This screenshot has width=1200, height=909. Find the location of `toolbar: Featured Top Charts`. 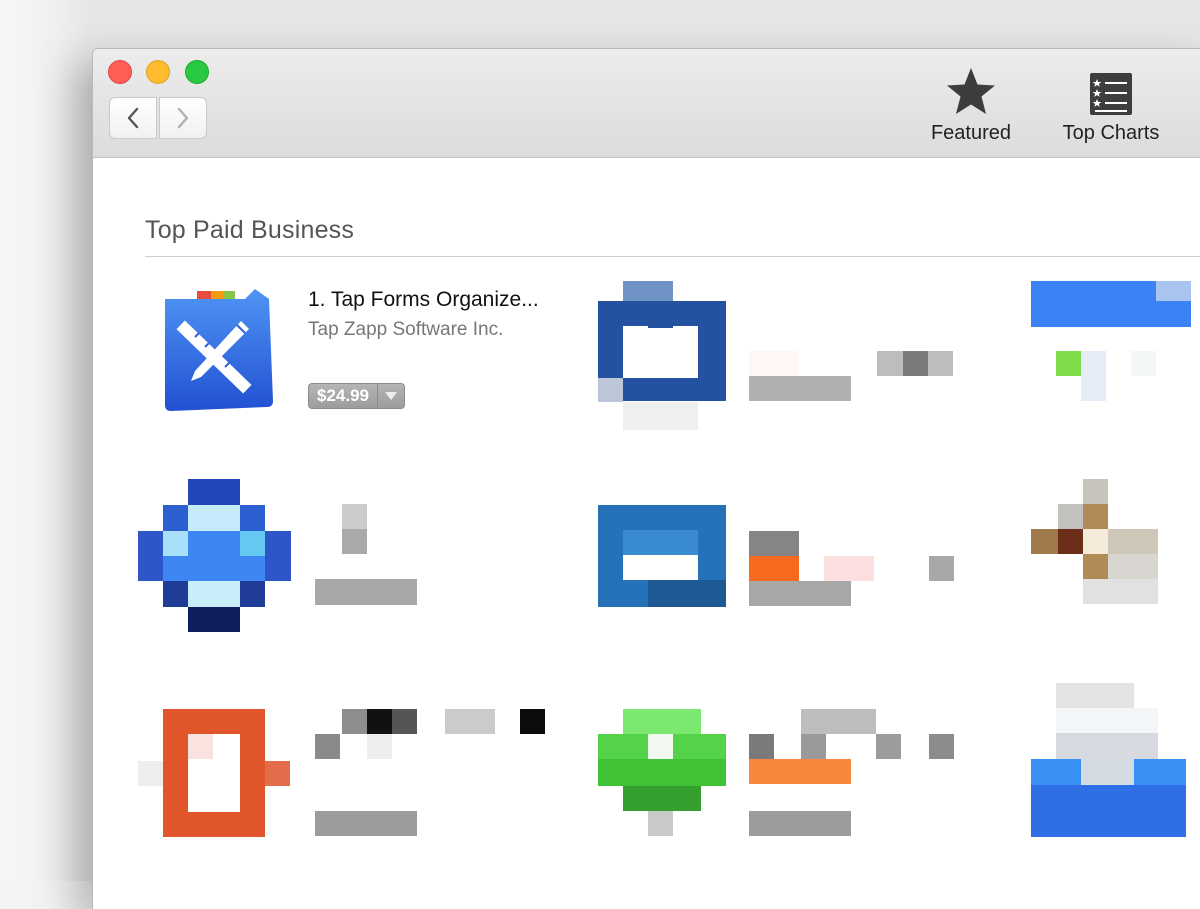

toolbar: Featured Top Charts is located at coordinates (646, 103).